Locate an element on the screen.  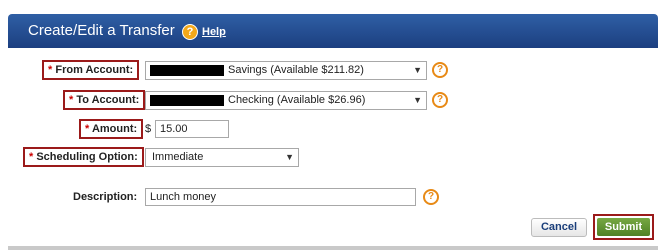
description-help-icon: ? is located at coordinates (431, 197).